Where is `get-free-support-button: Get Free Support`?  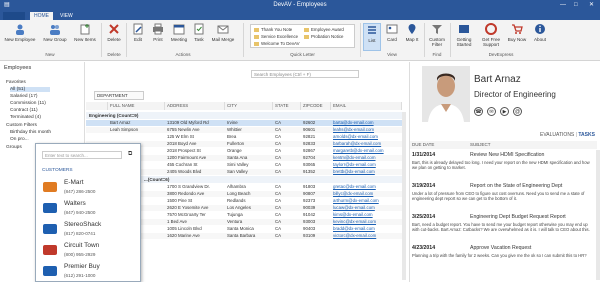
get-free-support-button: Get Free Support is located at coordinates (491, 35).